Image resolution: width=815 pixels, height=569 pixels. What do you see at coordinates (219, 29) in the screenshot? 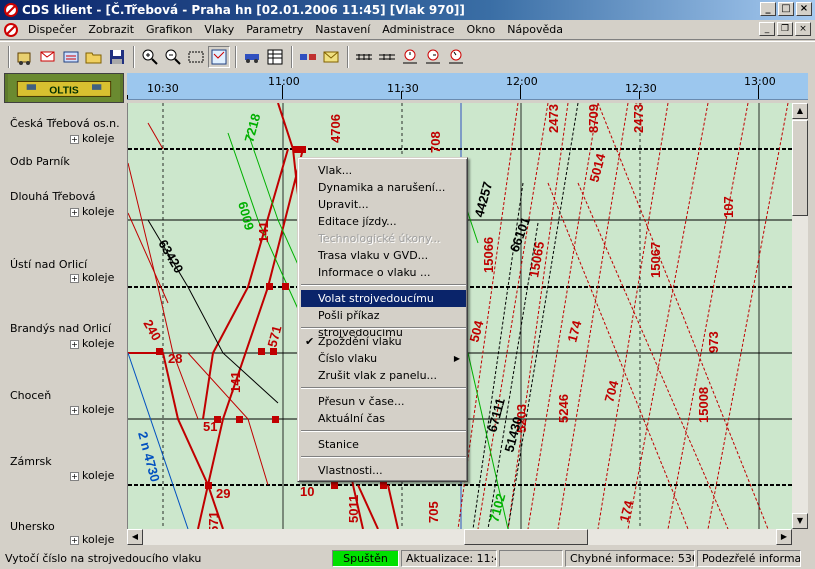
I see `menu-vlaky: Vlaky` at bounding box center [219, 29].